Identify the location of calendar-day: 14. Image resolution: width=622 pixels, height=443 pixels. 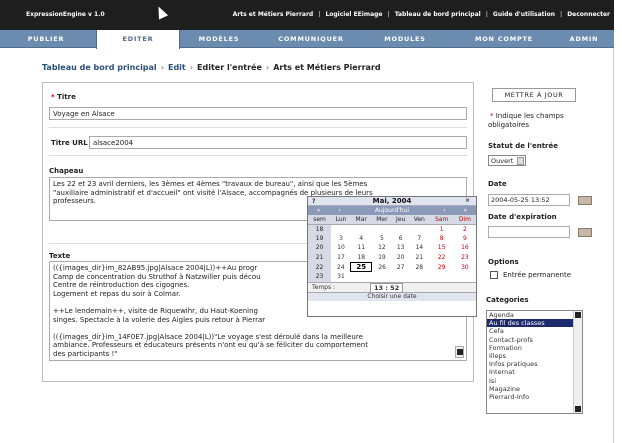
(419, 248).